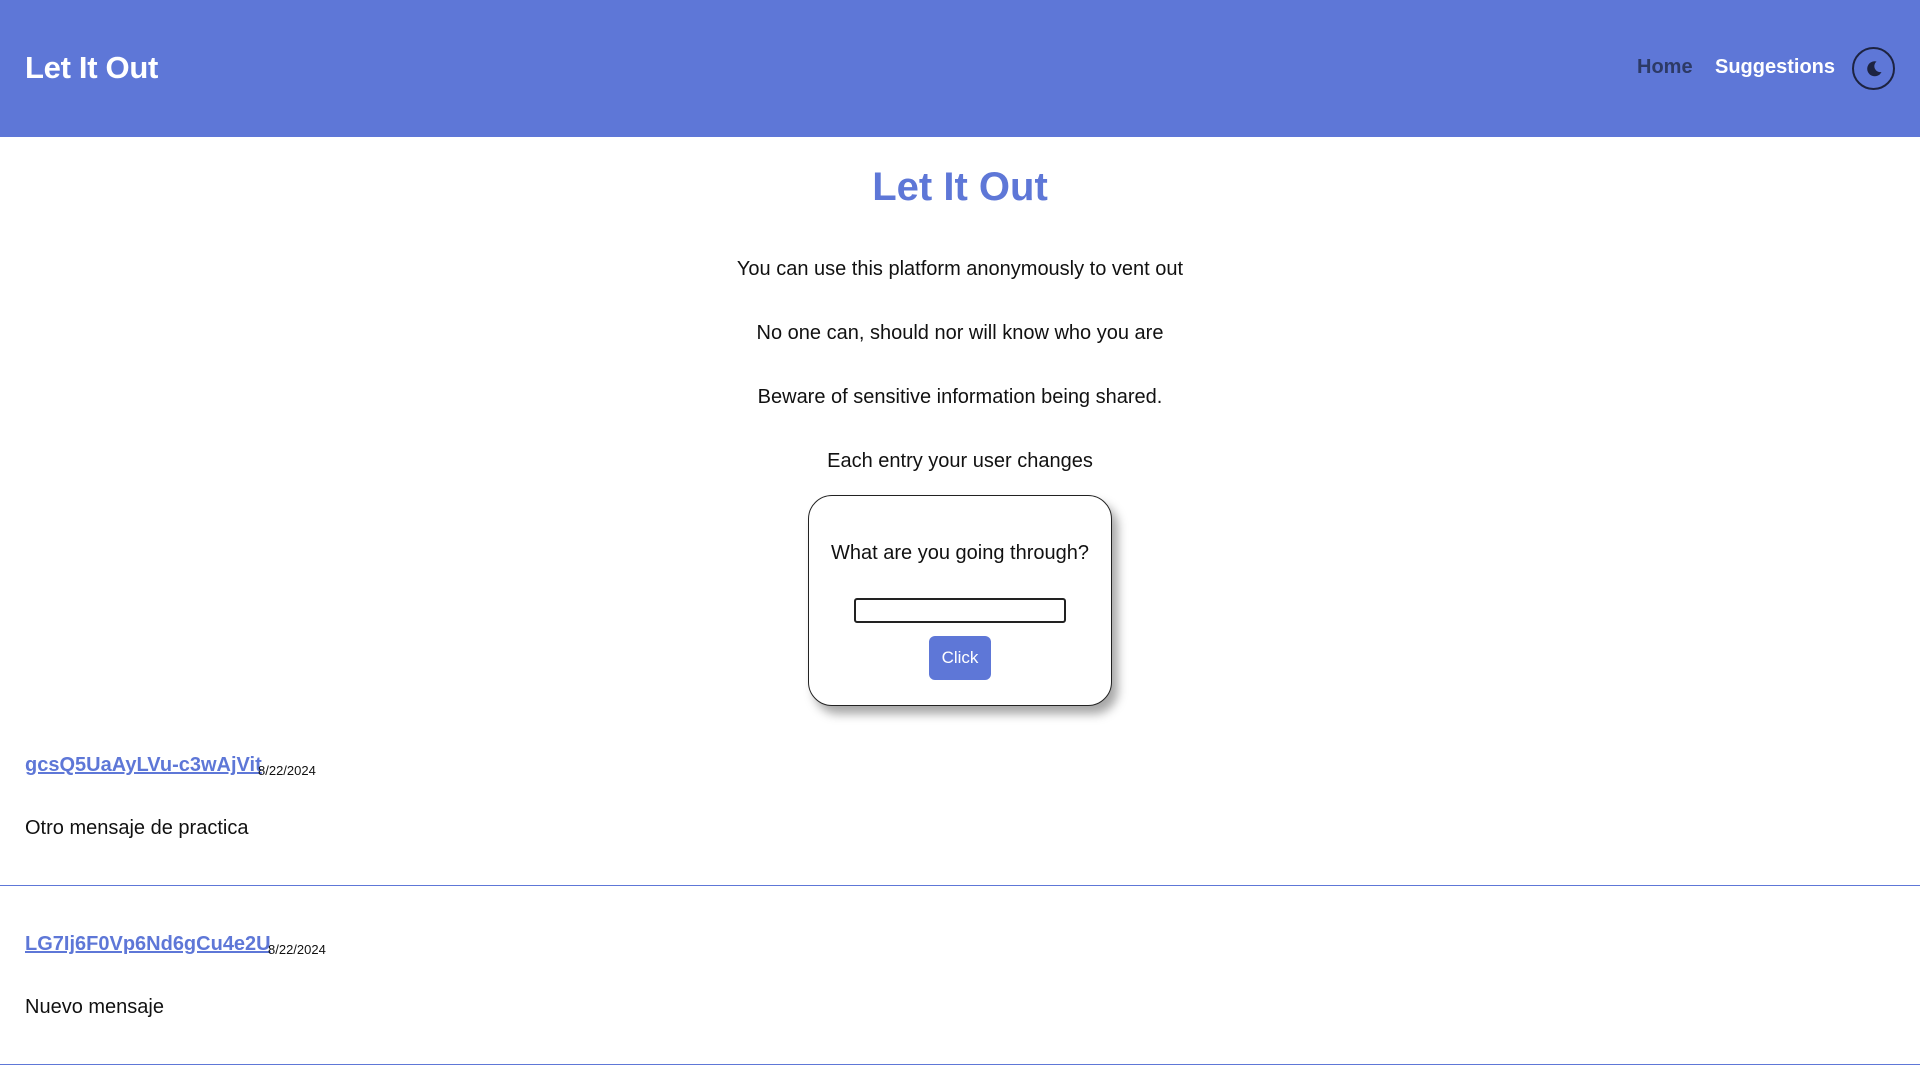  Describe the element at coordinates (143, 765) in the screenshot. I see `post-user-link: gcsQ5UaAyLVu-c3wAjVit` at that location.